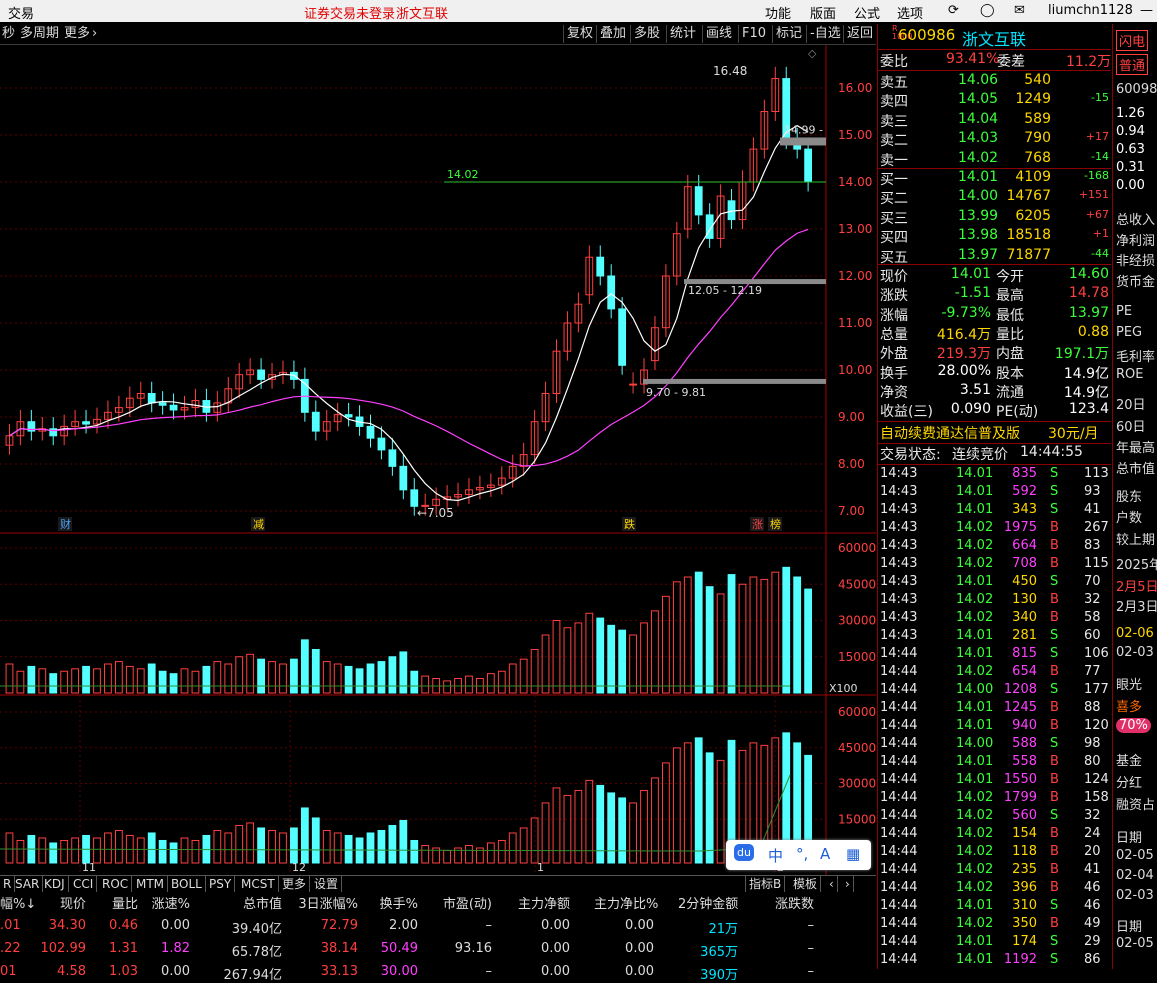  I want to click on diamond-icon: ◇, so click(812, 53).